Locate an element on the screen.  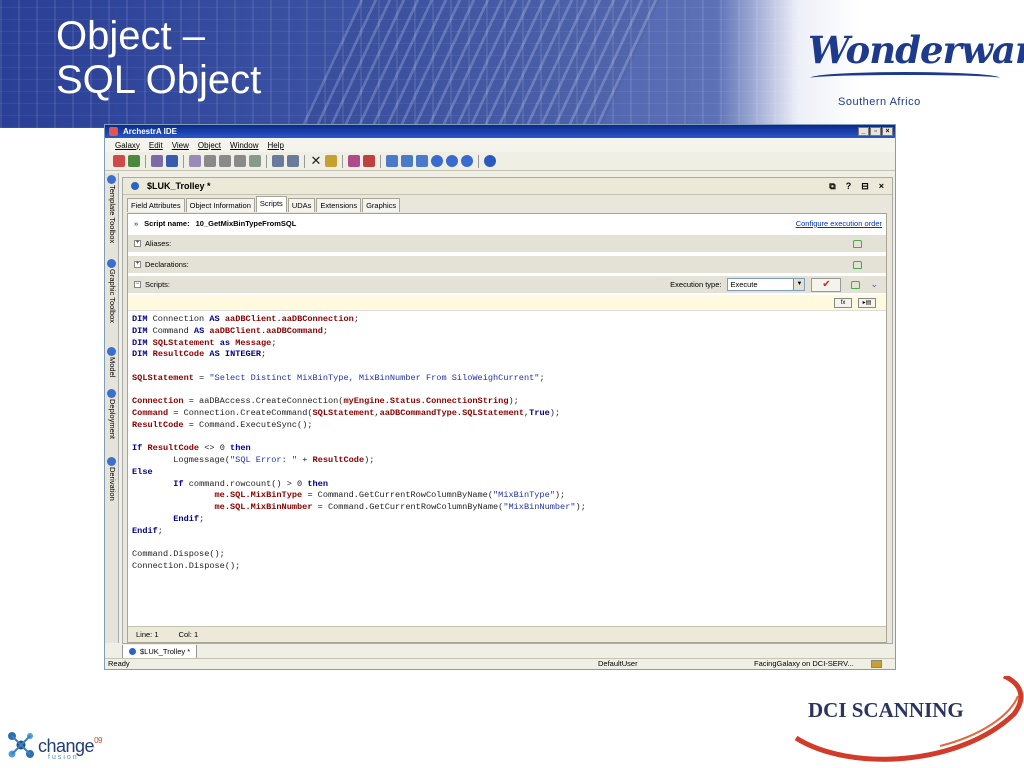
dropdown-arrow-icon: ▼ is located at coordinates (799, 284).